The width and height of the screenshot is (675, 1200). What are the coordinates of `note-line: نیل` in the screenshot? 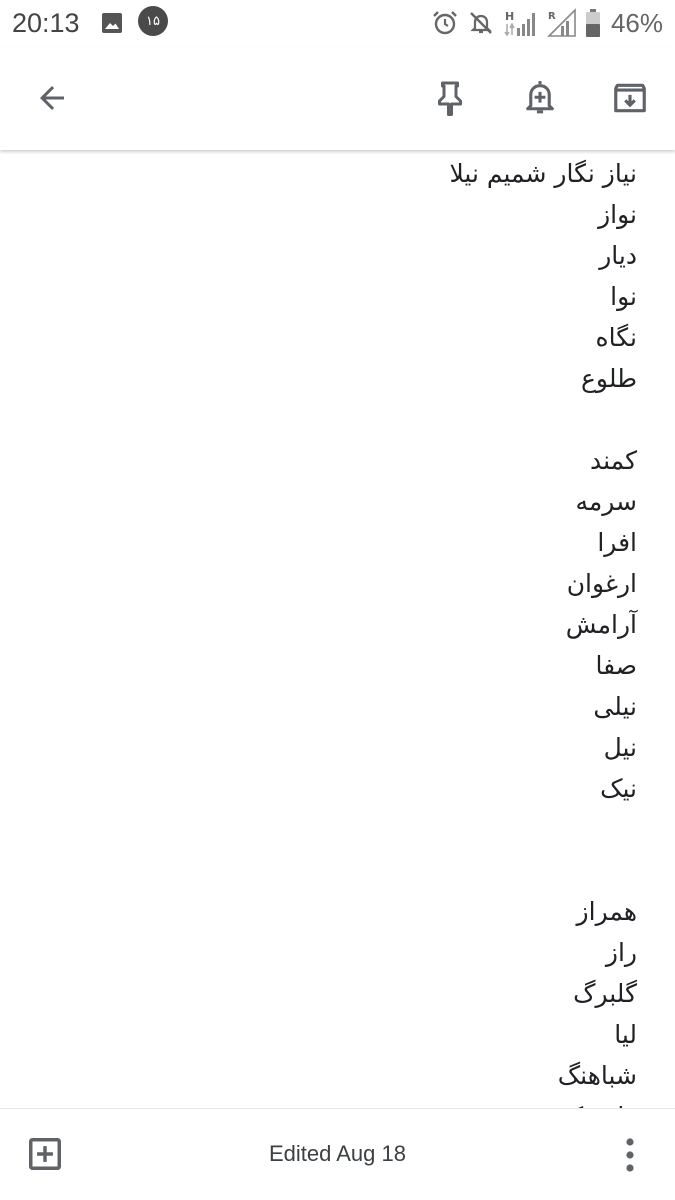 It's located at (337, 747).